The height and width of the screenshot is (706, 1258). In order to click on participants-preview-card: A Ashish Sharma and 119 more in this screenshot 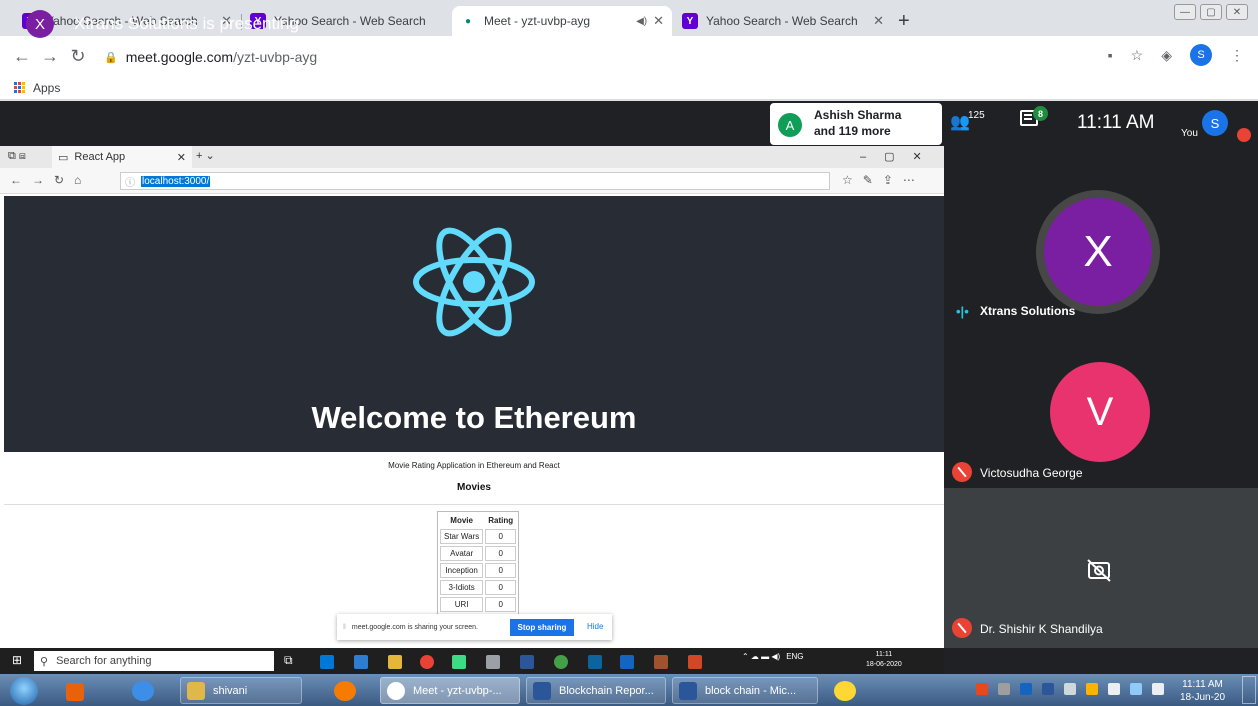, I will do `click(856, 124)`.